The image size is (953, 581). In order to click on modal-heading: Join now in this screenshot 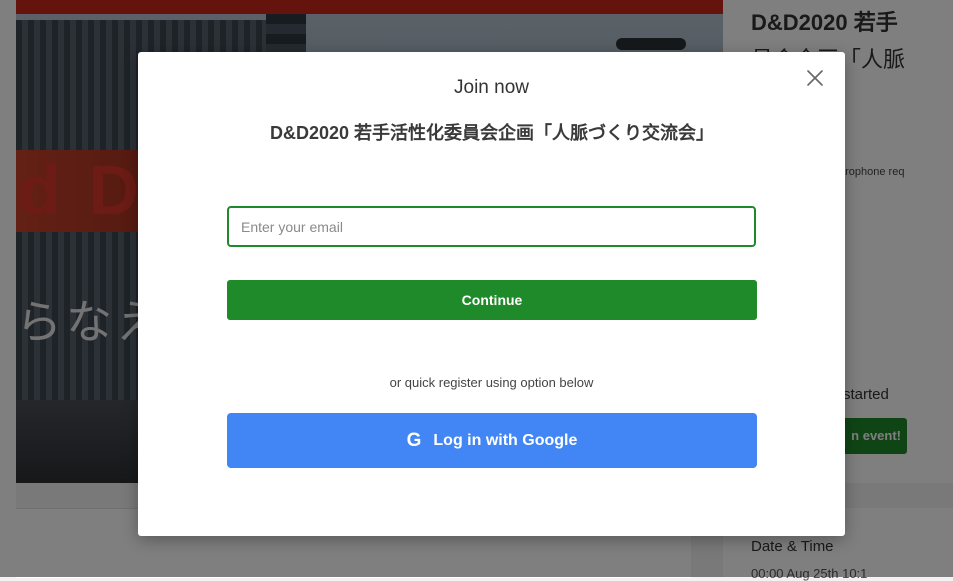, I will do `click(491, 87)`.